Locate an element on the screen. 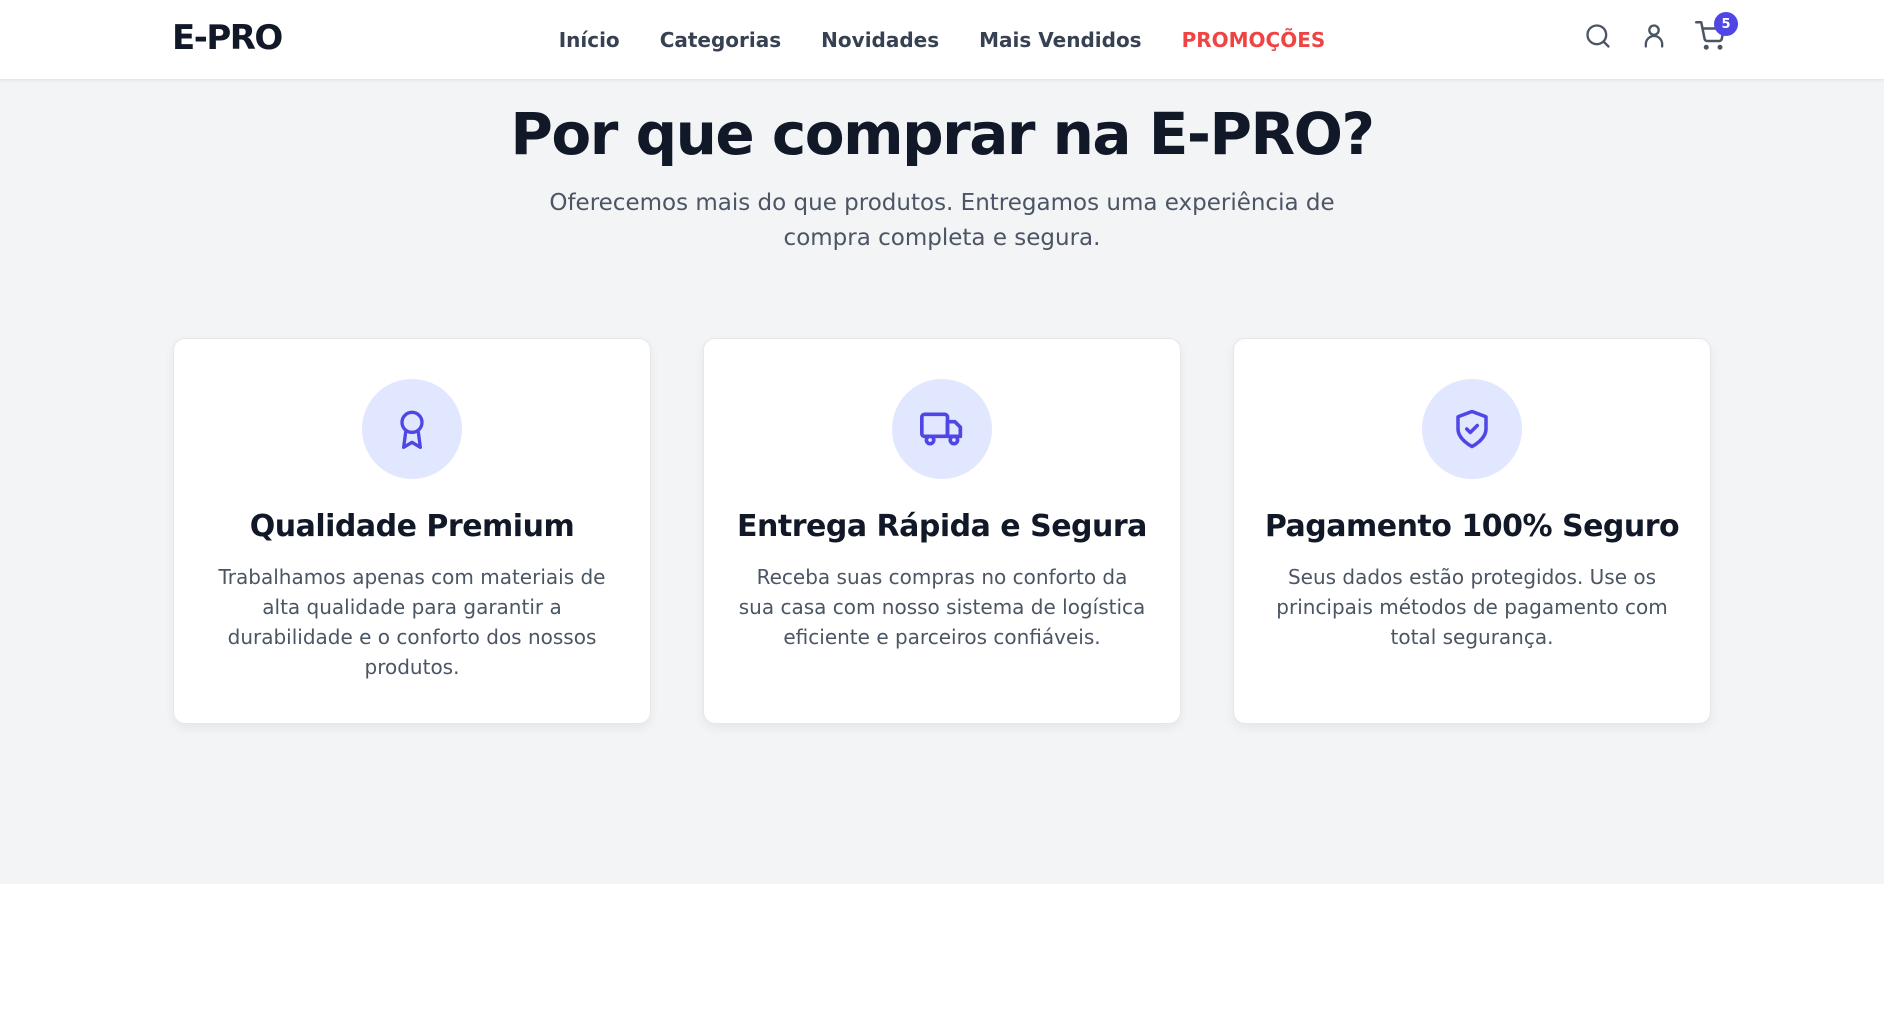 Image resolution: width=1884 pixels, height=1030 pixels. shield-check-icon is located at coordinates (1472, 429).